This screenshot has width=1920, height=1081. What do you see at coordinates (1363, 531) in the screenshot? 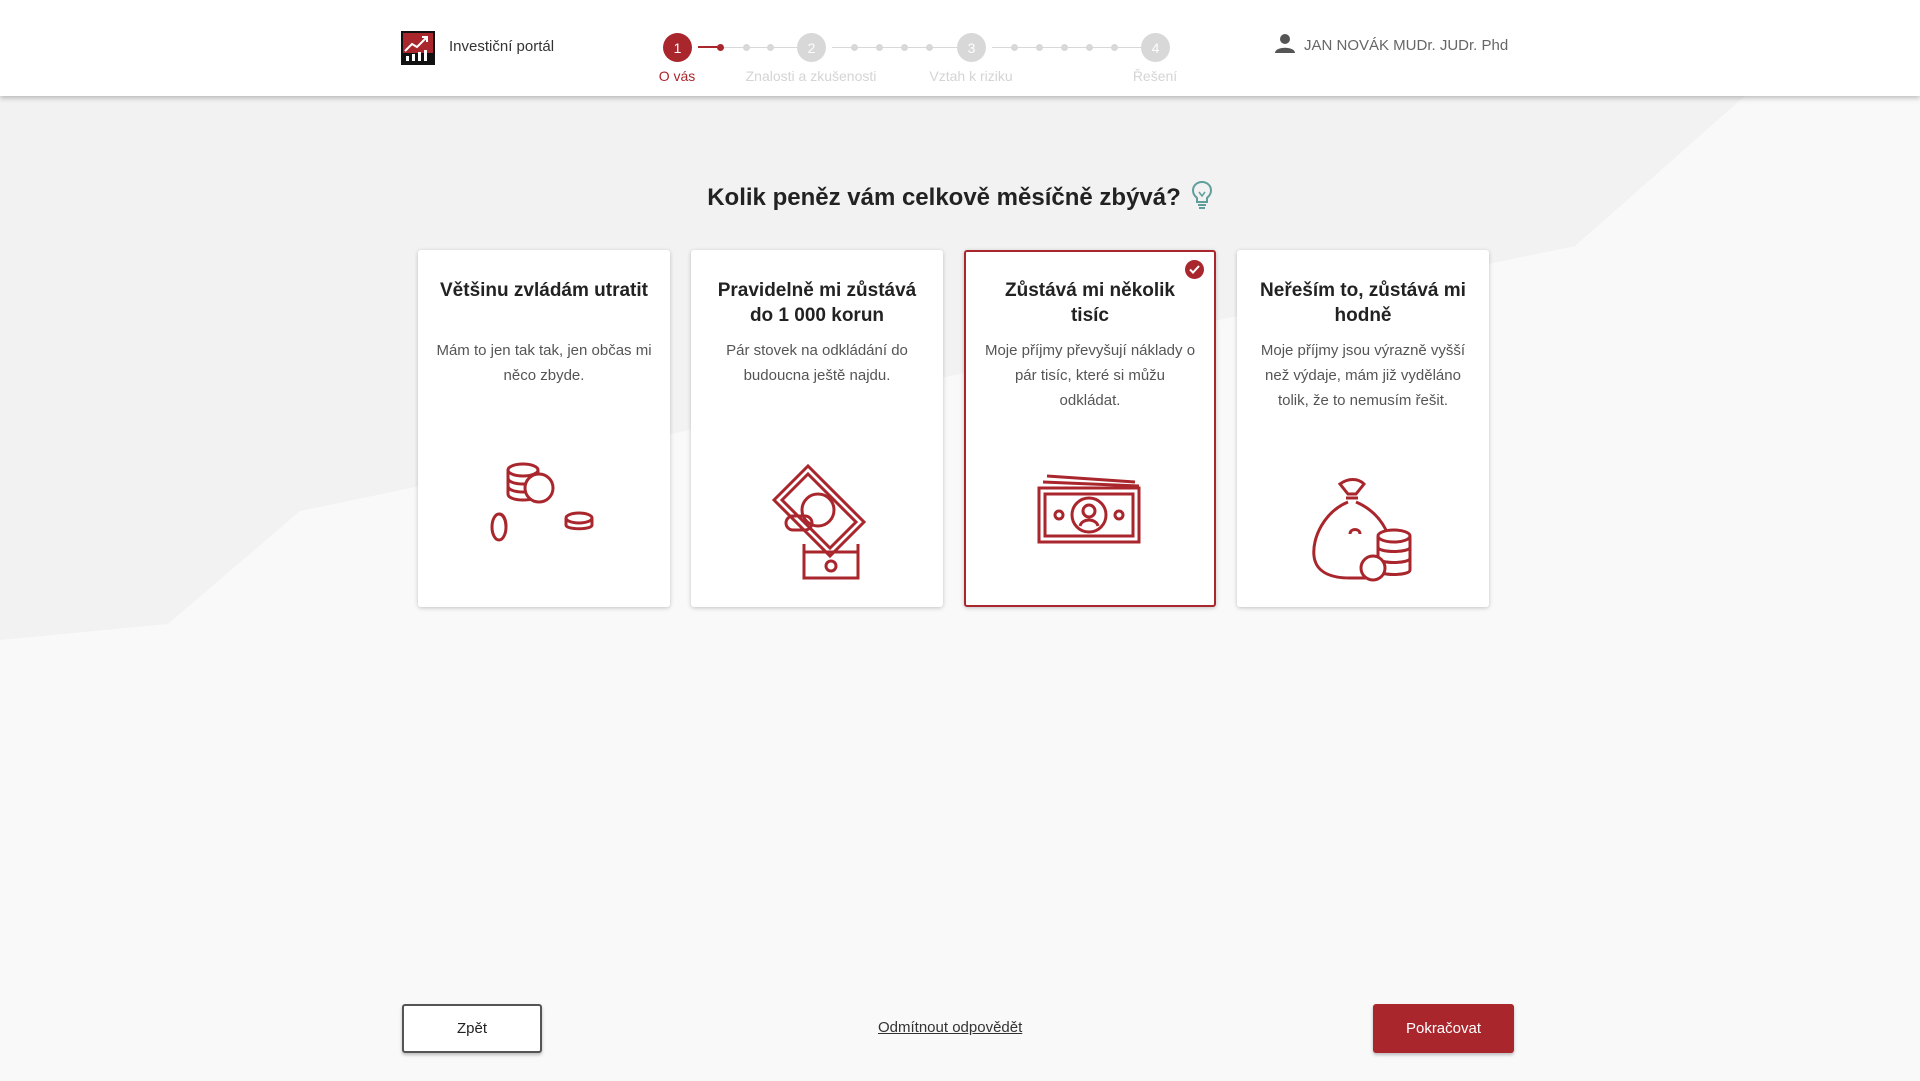
I see `money-bag-icon` at bounding box center [1363, 531].